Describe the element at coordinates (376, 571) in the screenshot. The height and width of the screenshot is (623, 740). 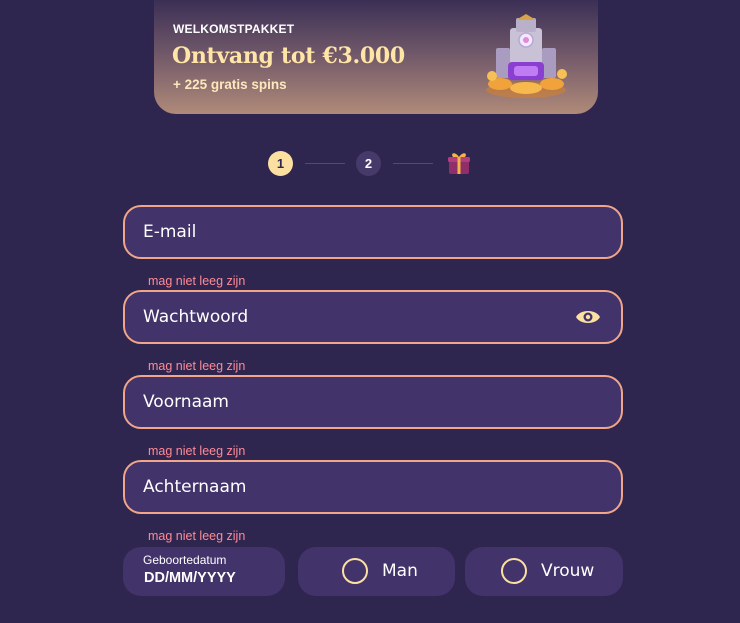
I see `gender-male-option: Man` at that location.